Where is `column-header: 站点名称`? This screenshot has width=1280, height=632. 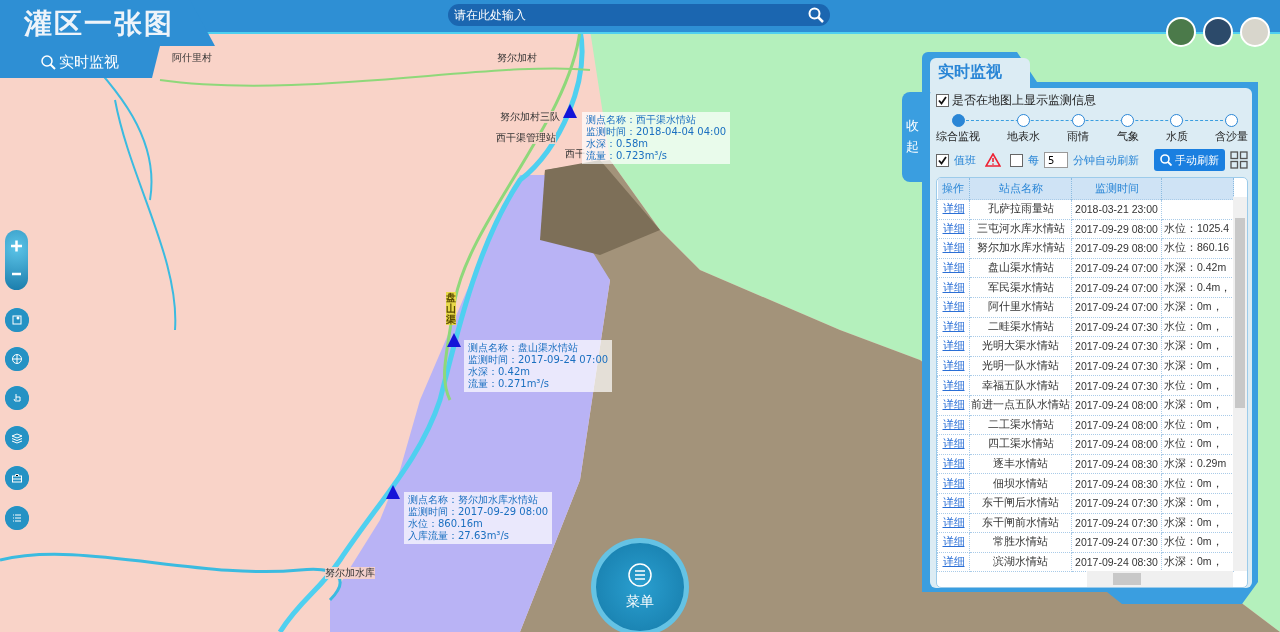 column-header: 站点名称 is located at coordinates (1020, 189).